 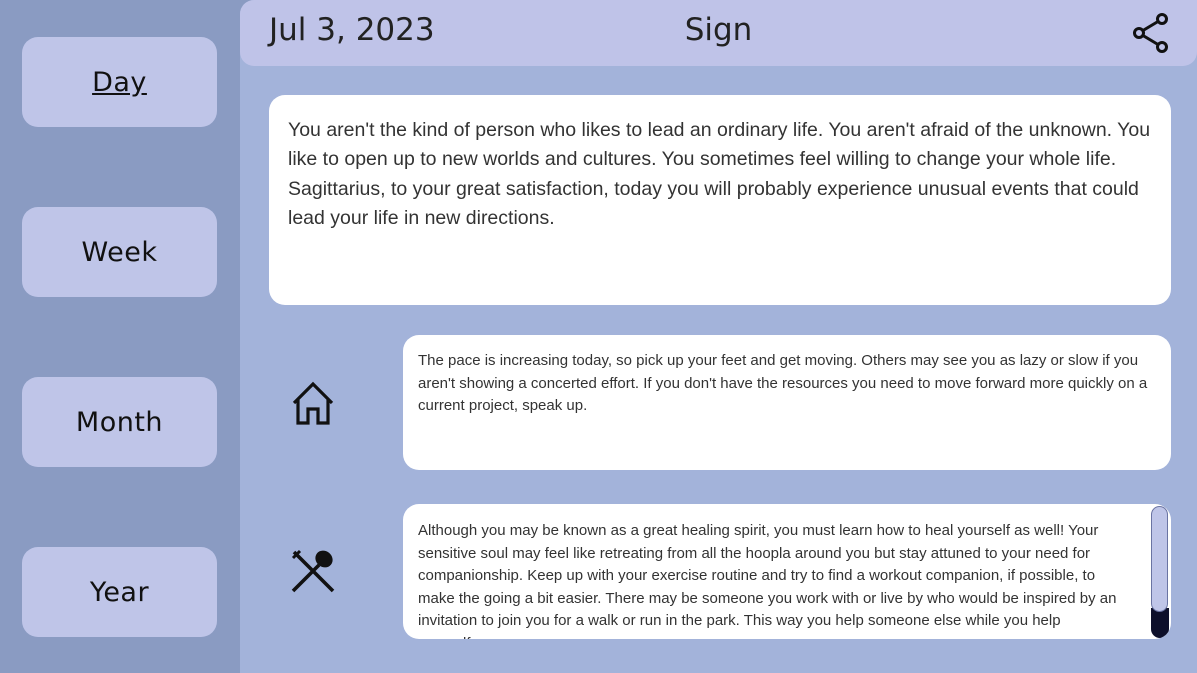 I want to click on nav-month-label: Month, so click(x=119, y=422).